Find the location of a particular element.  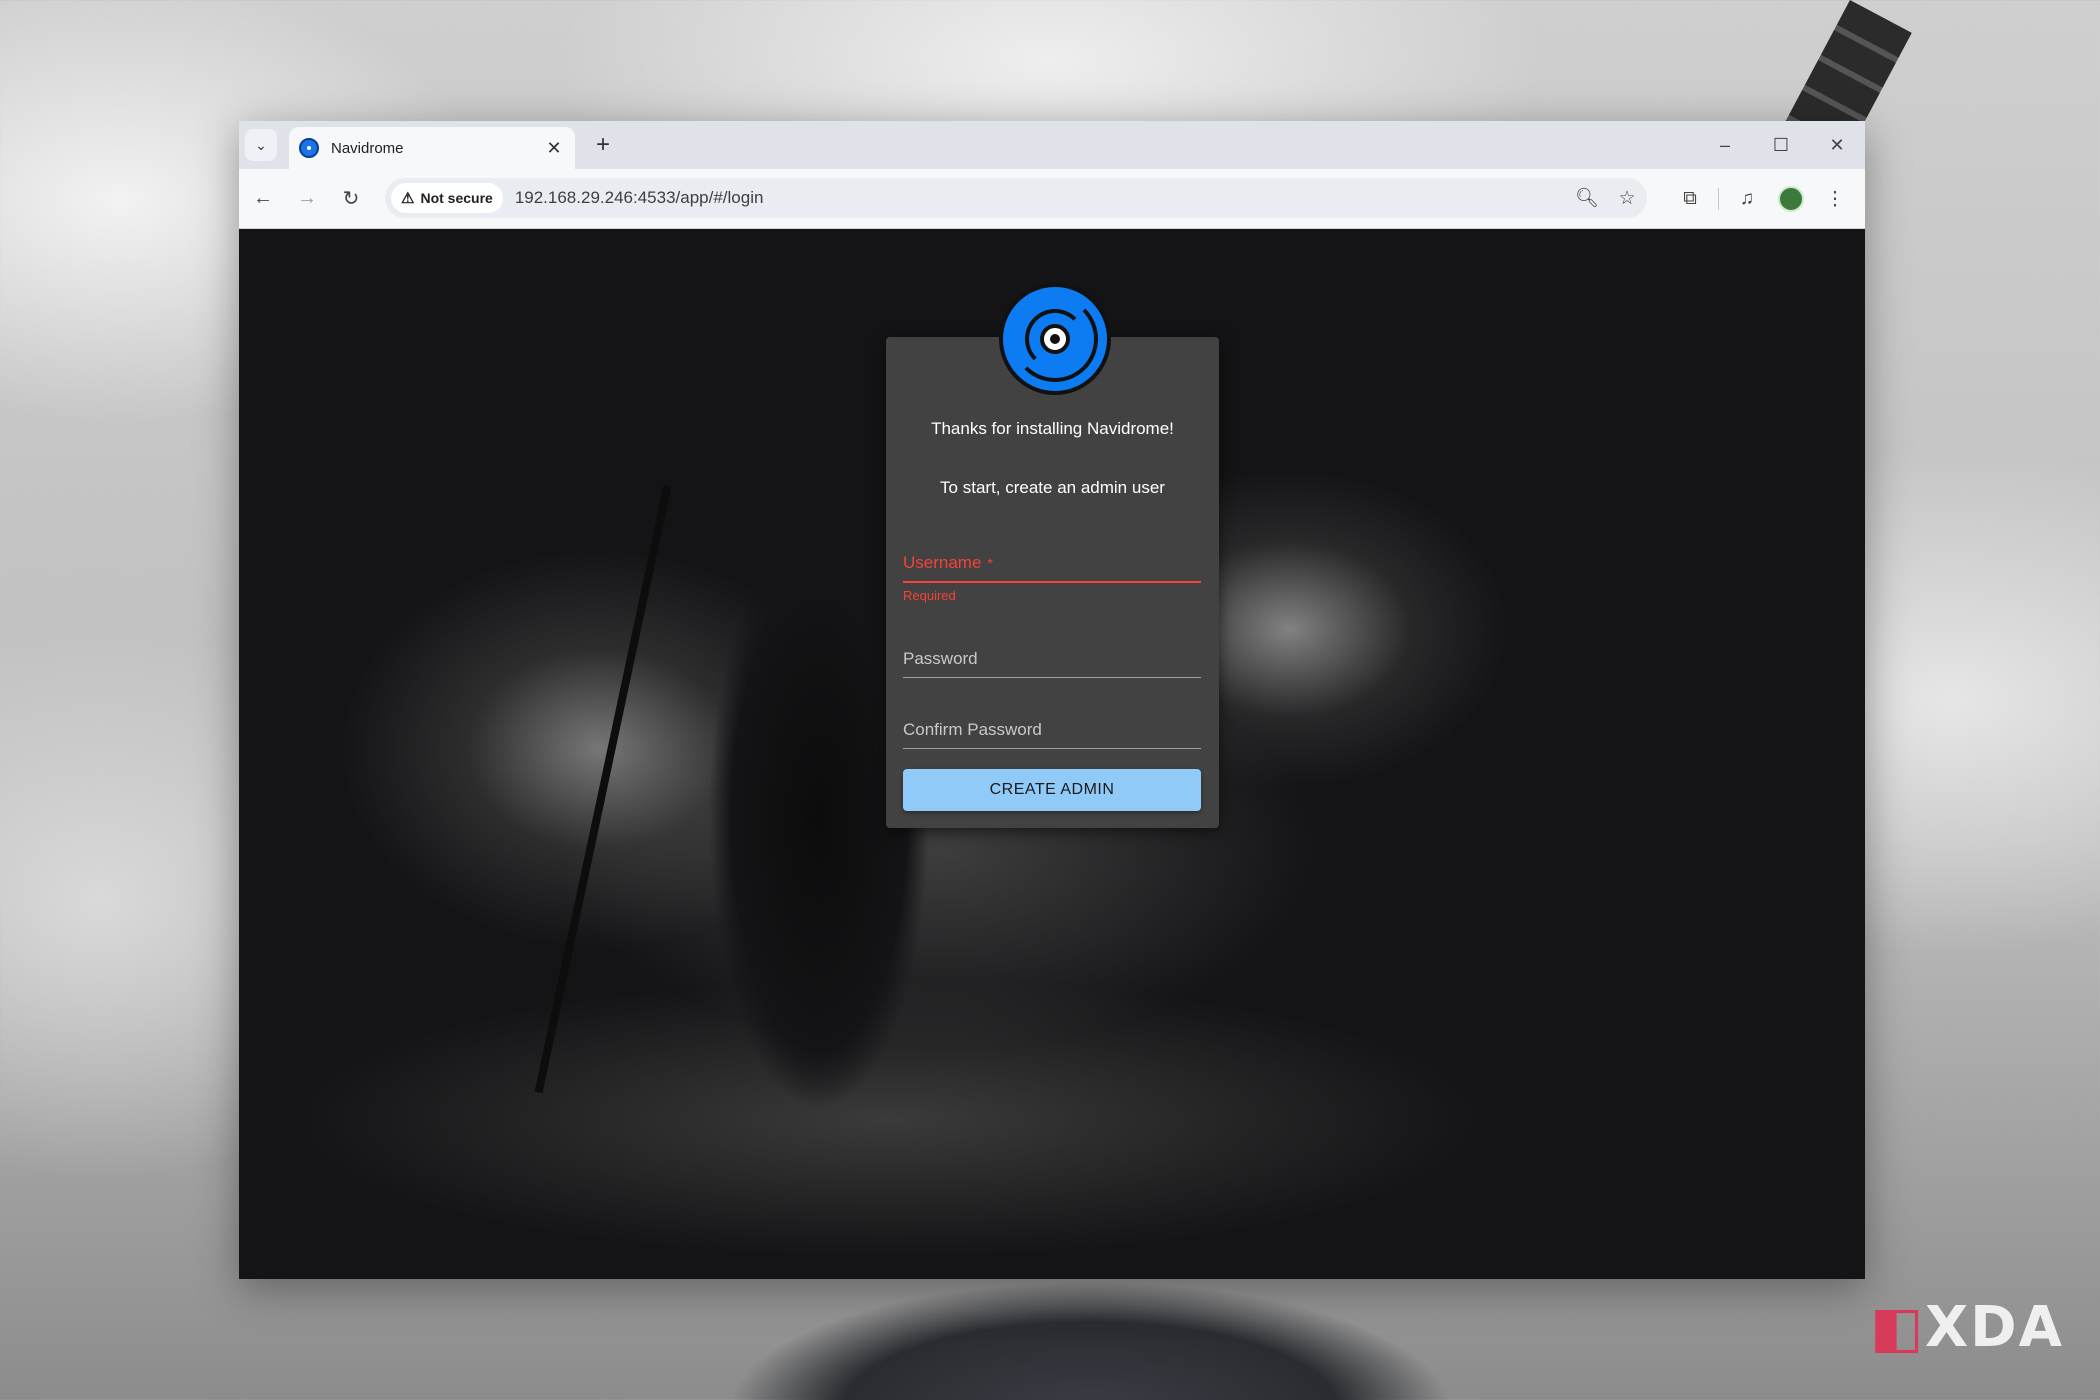

new-tab-icon: + is located at coordinates (603, 145).